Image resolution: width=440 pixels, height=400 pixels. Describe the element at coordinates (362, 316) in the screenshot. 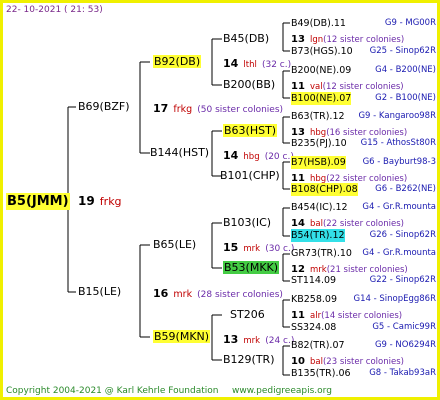

I see `gen4-sisters: (14 sister colonies)` at that location.